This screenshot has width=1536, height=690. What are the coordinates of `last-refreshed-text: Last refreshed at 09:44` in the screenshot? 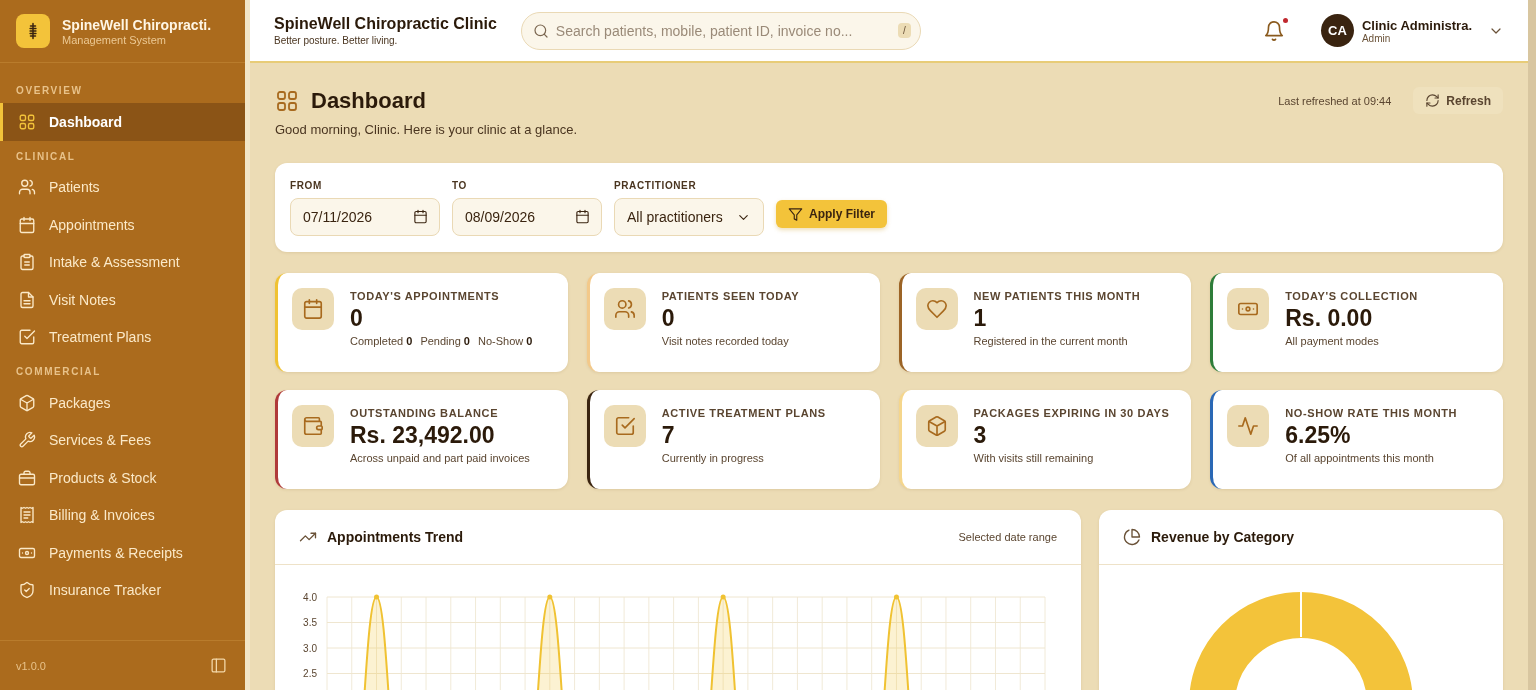 It's located at (1335, 100).